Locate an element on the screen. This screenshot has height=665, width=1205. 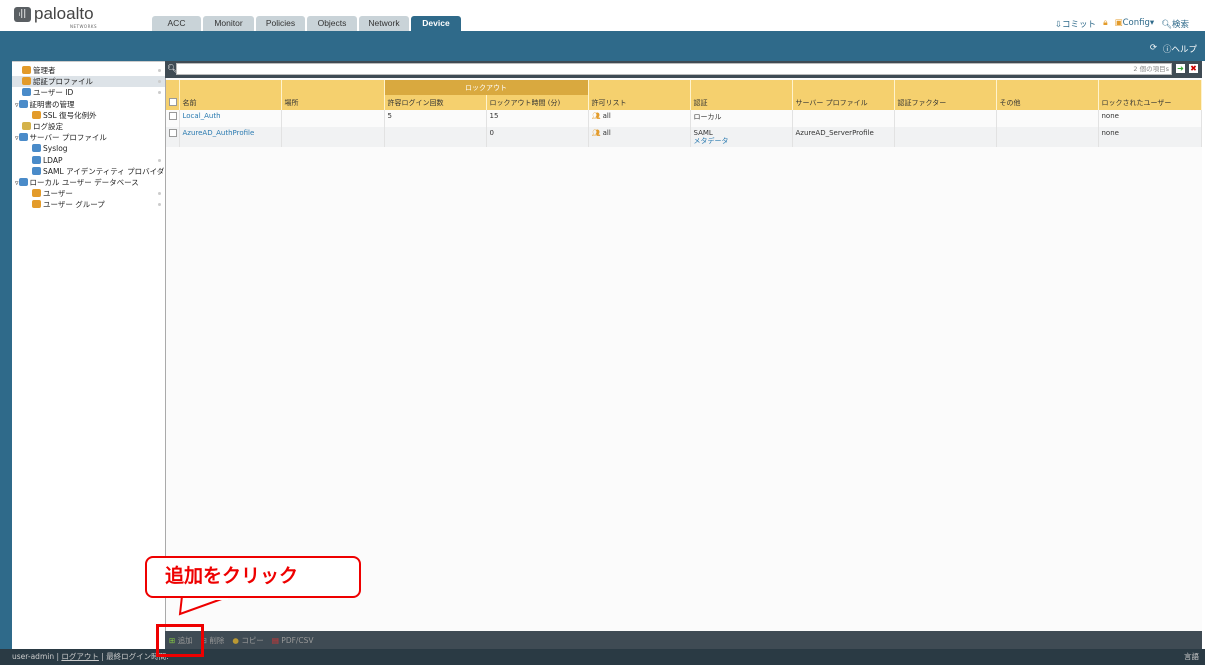
sidebar-item: SAML アイデンティティ プロバイダ is located at coordinates (88, 171).